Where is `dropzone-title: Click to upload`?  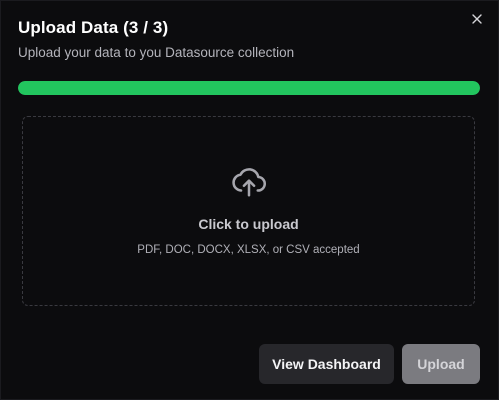 dropzone-title: Click to upload is located at coordinates (248, 224).